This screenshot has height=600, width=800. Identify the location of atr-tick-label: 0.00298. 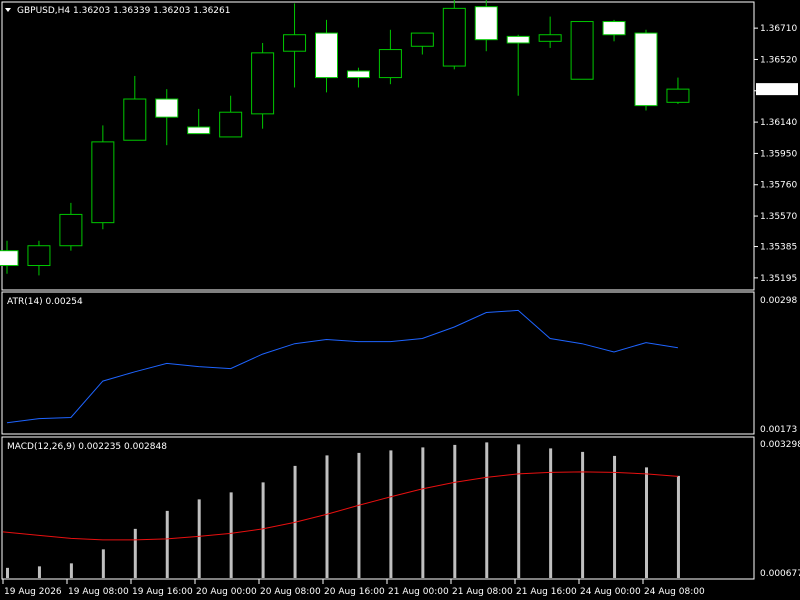
(778, 301).